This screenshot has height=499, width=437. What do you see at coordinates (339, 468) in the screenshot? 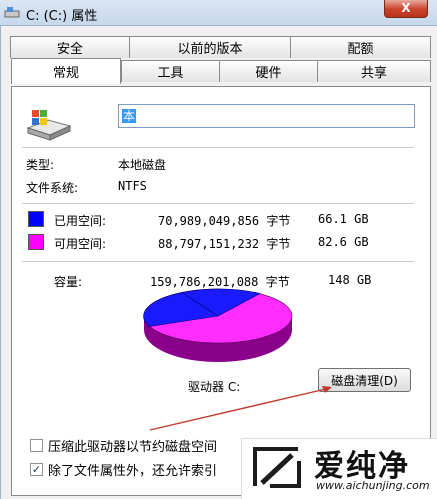
I see `watermark: 爱纯净 www.aichunjing.com` at bounding box center [339, 468].